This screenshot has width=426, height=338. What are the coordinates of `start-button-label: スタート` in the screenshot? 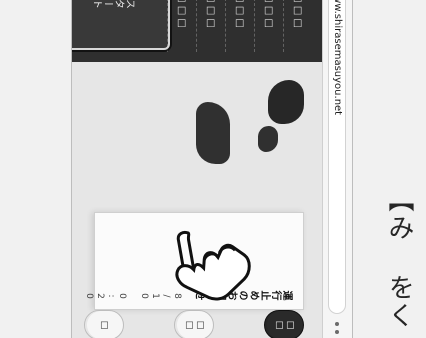 It's located at (114, 4).